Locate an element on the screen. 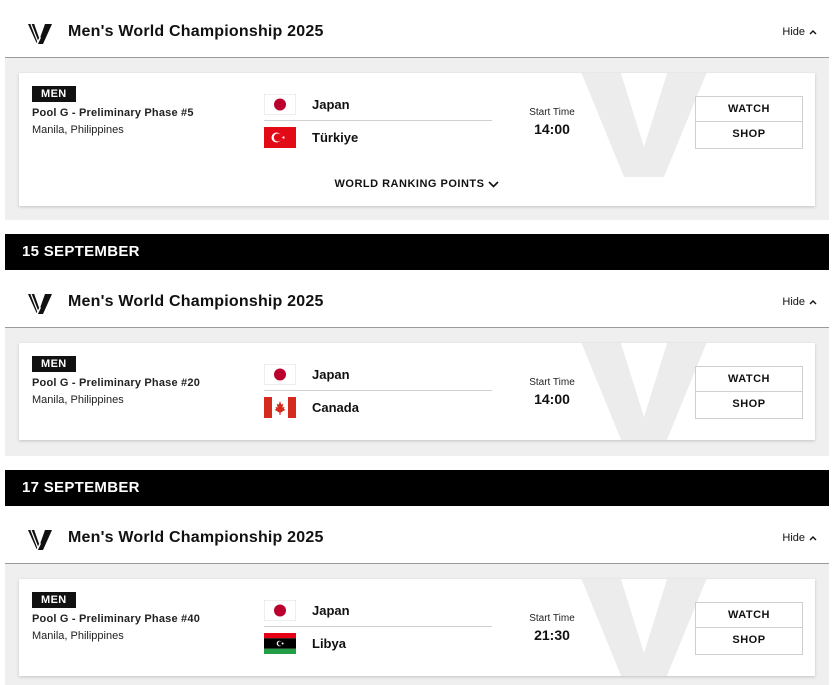  turkiye-flag-icon is located at coordinates (280, 137).